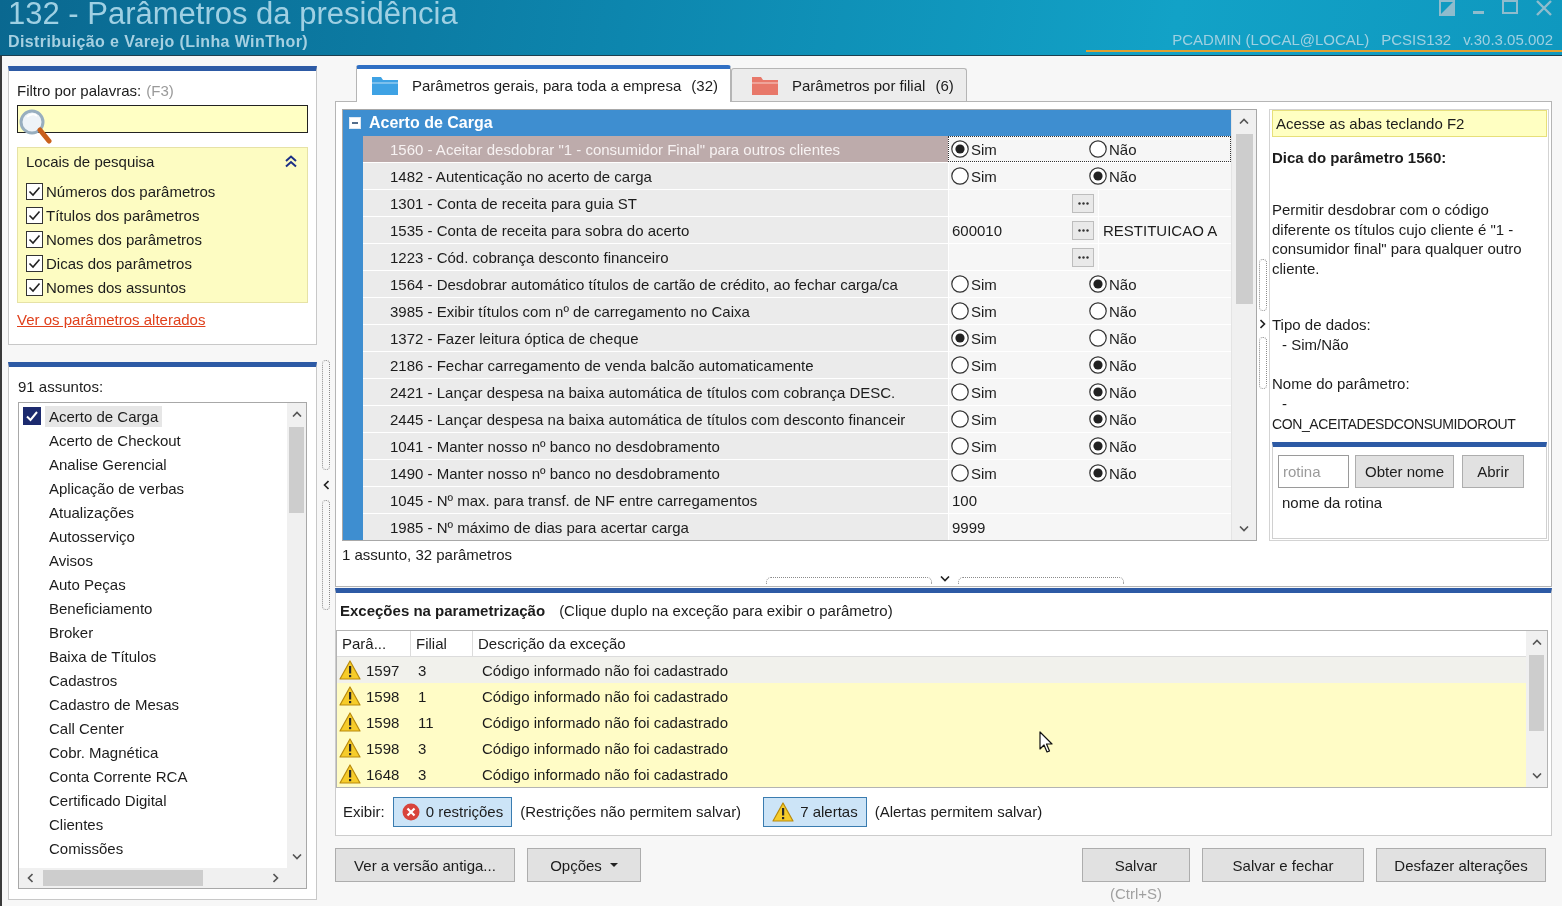 This screenshot has width=1562, height=906. Describe the element at coordinates (355, 123) in the screenshot. I see `collapse-icon` at that location.